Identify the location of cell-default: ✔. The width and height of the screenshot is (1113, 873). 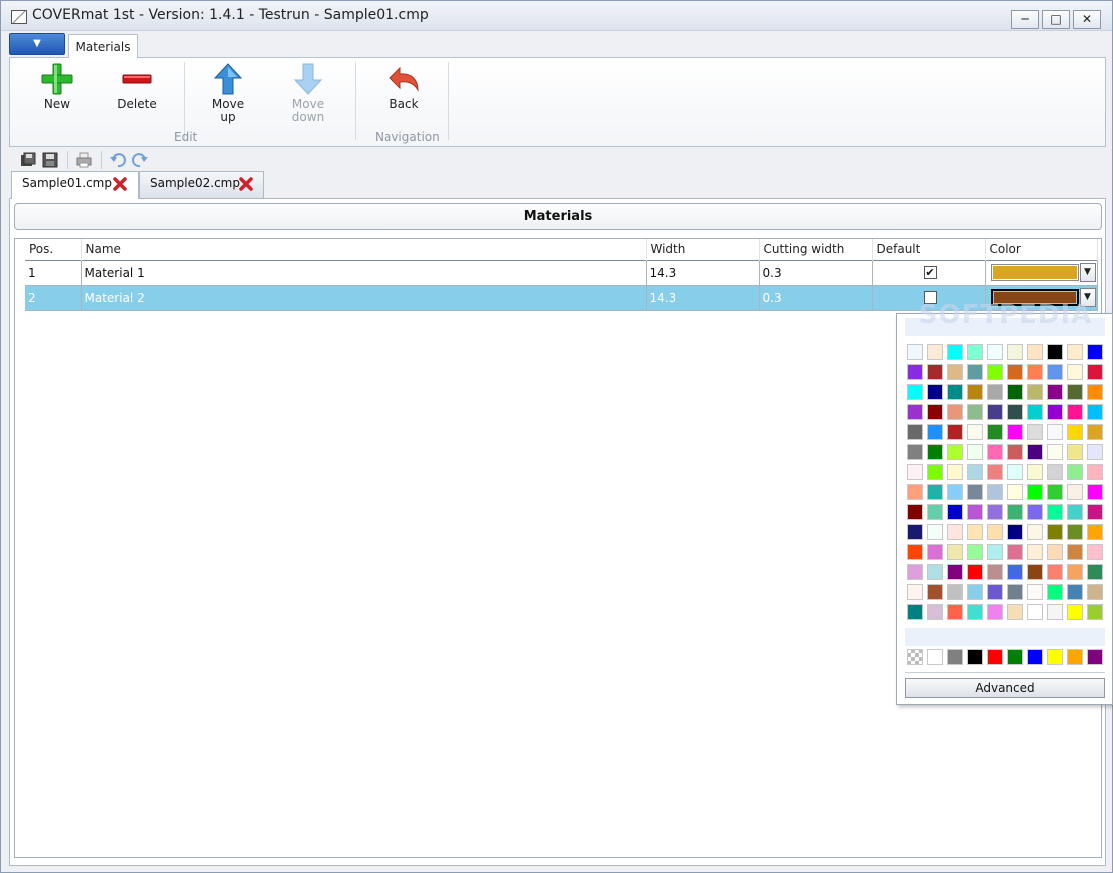
(929, 272).